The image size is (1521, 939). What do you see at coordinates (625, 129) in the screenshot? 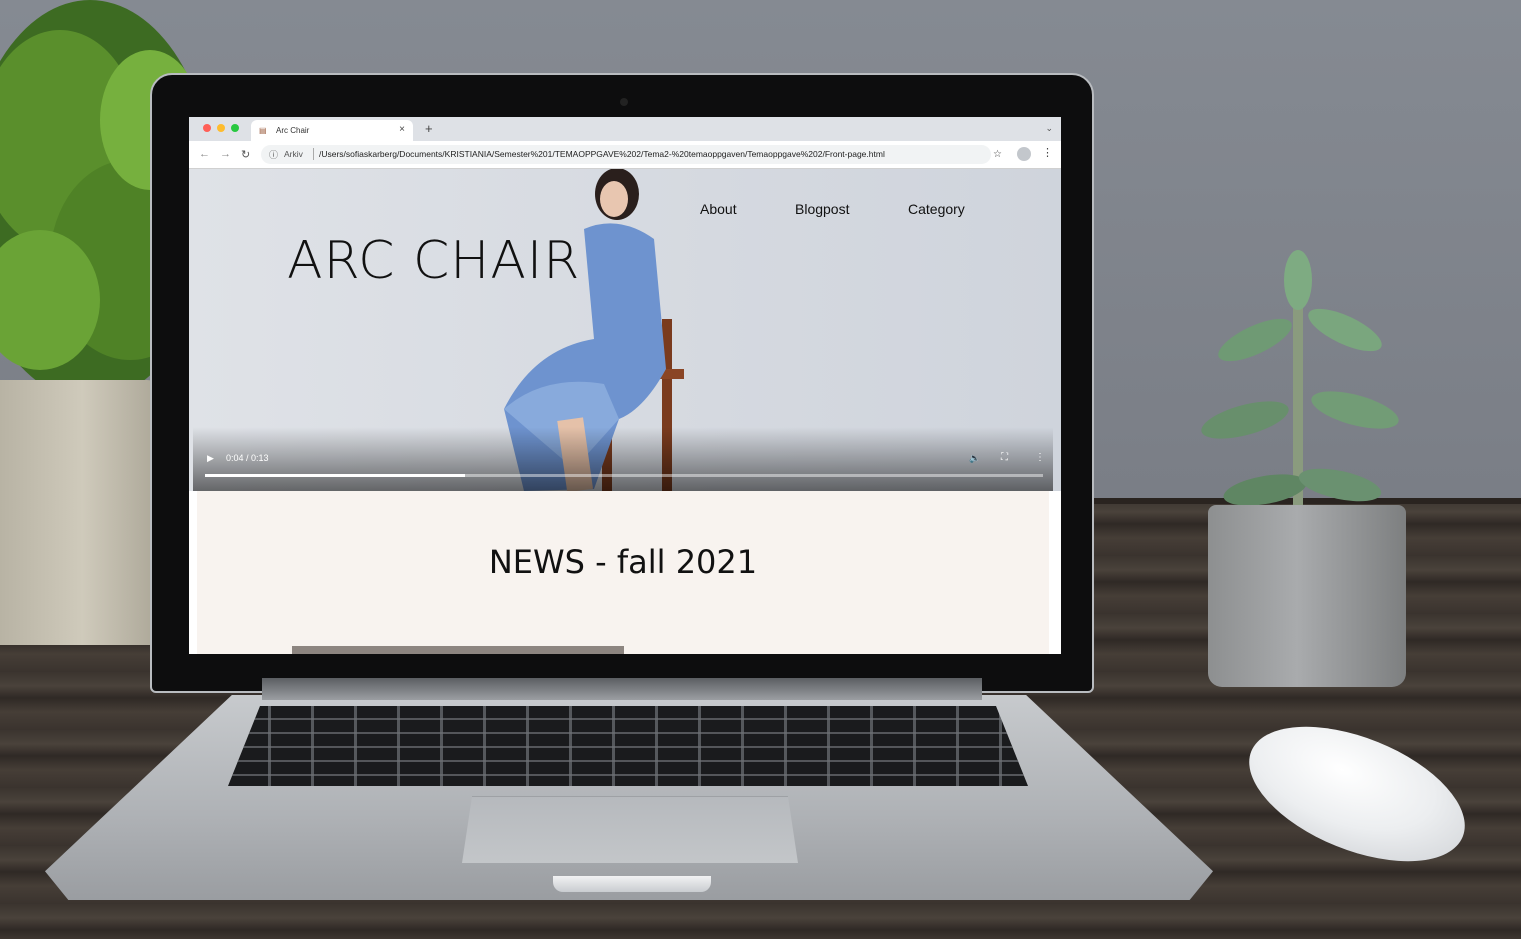
I see `tab-strip: ▤ Arc Chair × + ⌄` at bounding box center [625, 129].